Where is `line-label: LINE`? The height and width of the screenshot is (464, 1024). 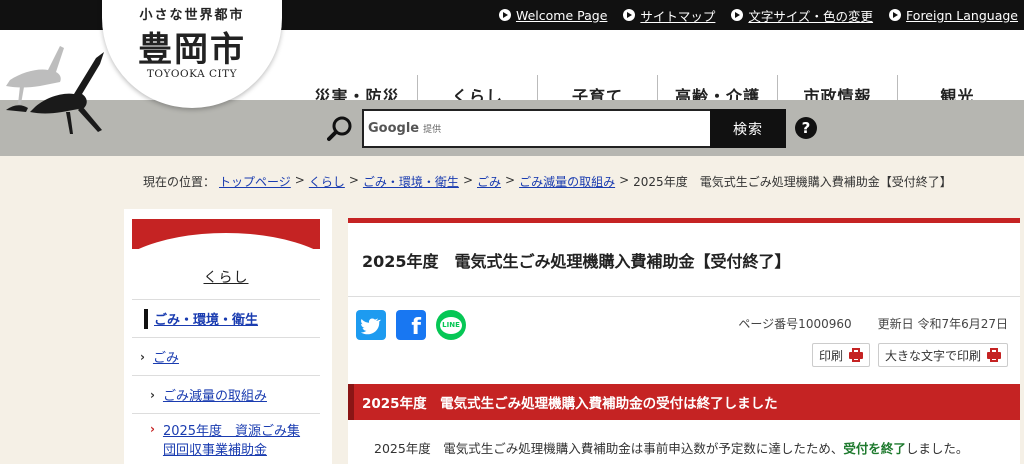 line-label: LINE is located at coordinates (451, 325).